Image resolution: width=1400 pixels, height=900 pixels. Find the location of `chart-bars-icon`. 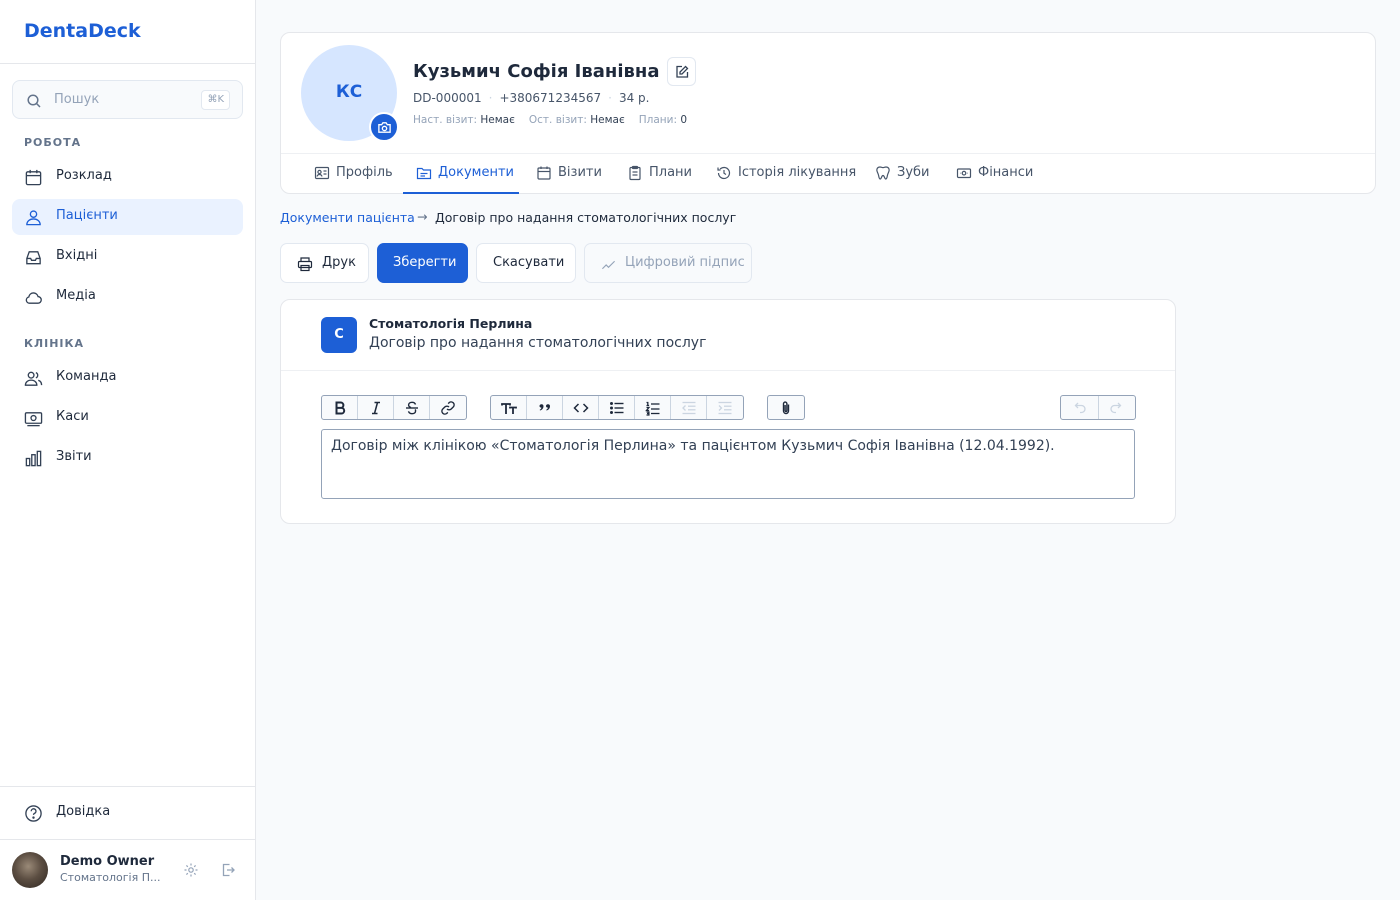

chart-bars-icon is located at coordinates (33, 458).